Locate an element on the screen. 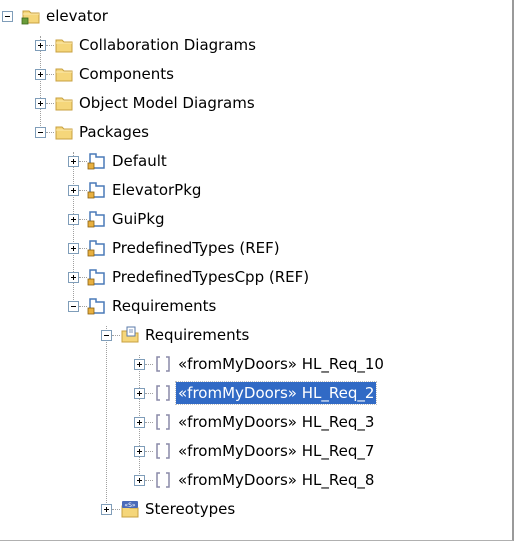  tree-item: ElevatorPkg is located at coordinates (255, 190).